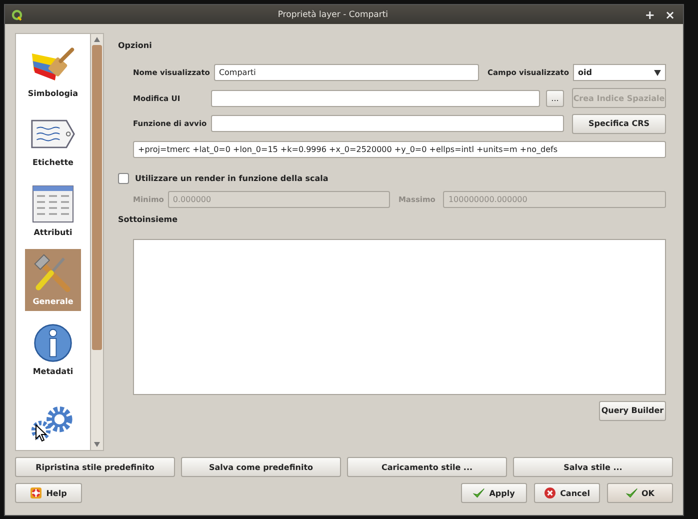 Image resolution: width=698 pixels, height=519 pixels. Describe the element at coordinates (53, 349) in the screenshot. I see `sidebar-item: Metadati` at that location.